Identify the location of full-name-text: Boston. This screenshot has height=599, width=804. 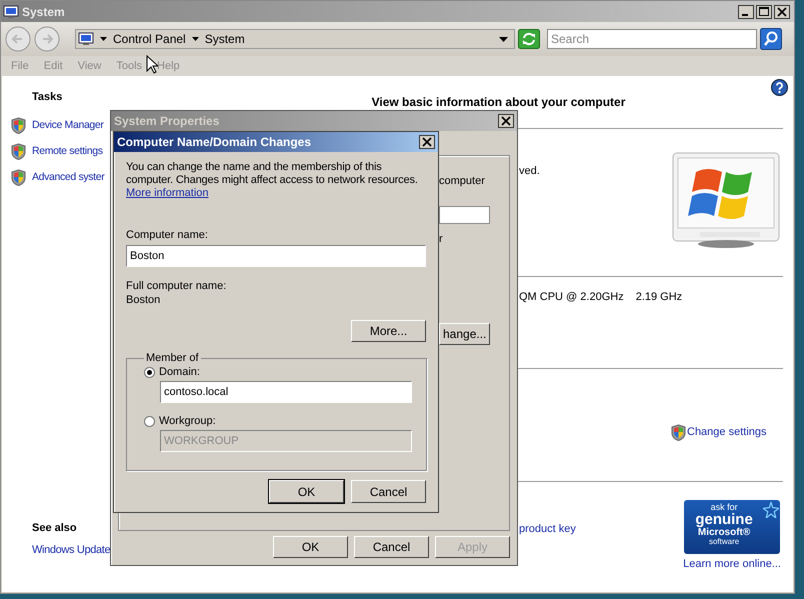
(143, 300).